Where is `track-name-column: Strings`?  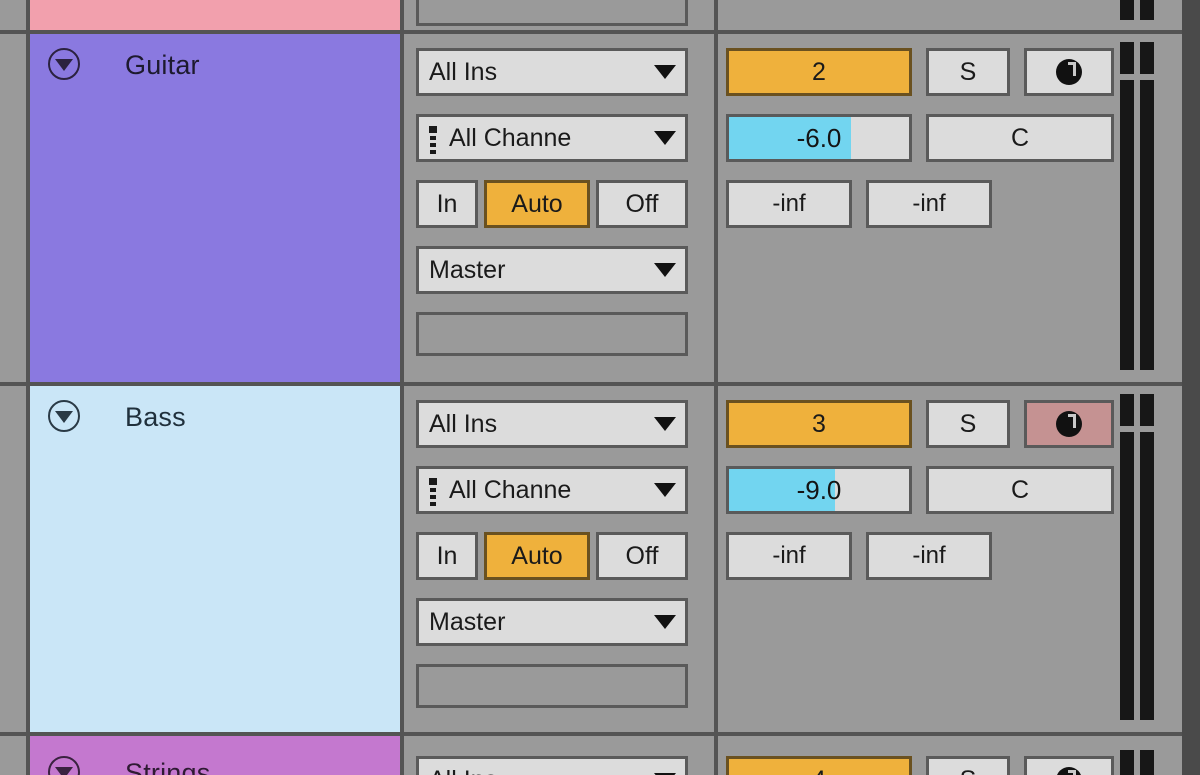
track-name-column: Strings is located at coordinates (217, 755).